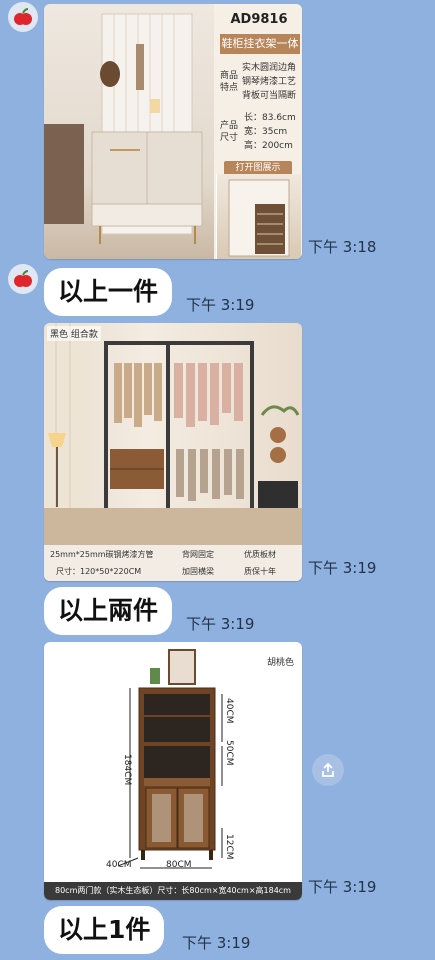 This screenshot has height=960, width=435. What do you see at coordinates (229, 847) in the screenshot?
I see `dimension-label: 12CM` at bounding box center [229, 847].